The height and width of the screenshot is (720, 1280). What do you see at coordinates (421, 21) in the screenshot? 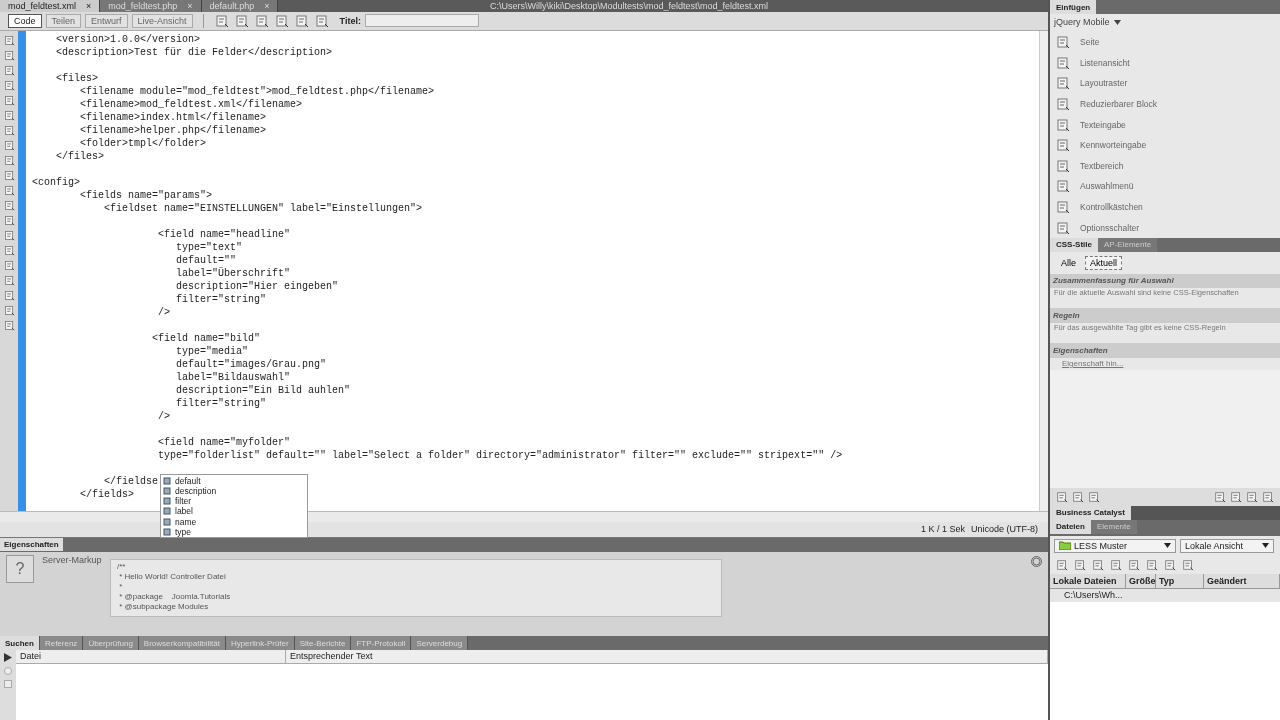
I see `title-field` at bounding box center [421, 21].